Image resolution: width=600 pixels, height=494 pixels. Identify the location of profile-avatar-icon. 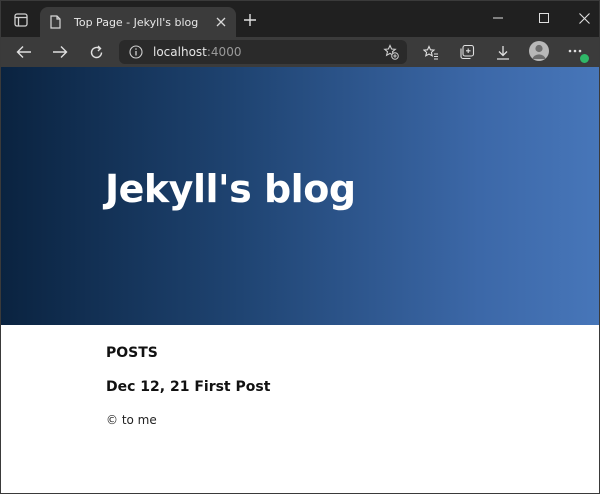
(539, 51).